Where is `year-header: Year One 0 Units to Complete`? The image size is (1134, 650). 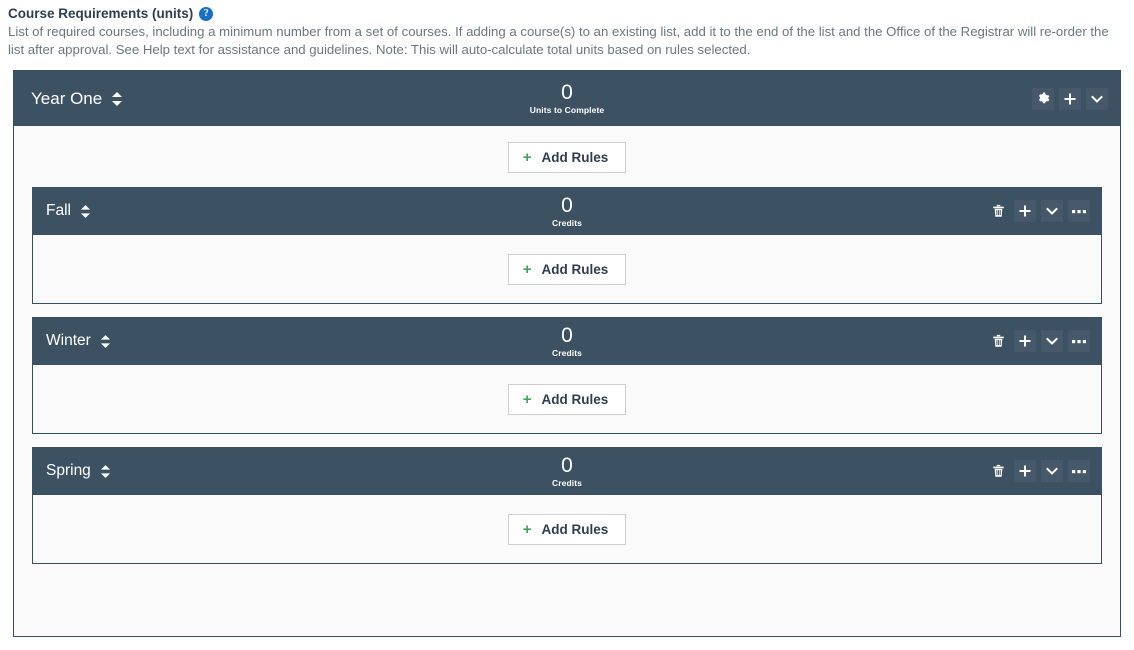
year-header: Year One 0 Units to Complete is located at coordinates (567, 98).